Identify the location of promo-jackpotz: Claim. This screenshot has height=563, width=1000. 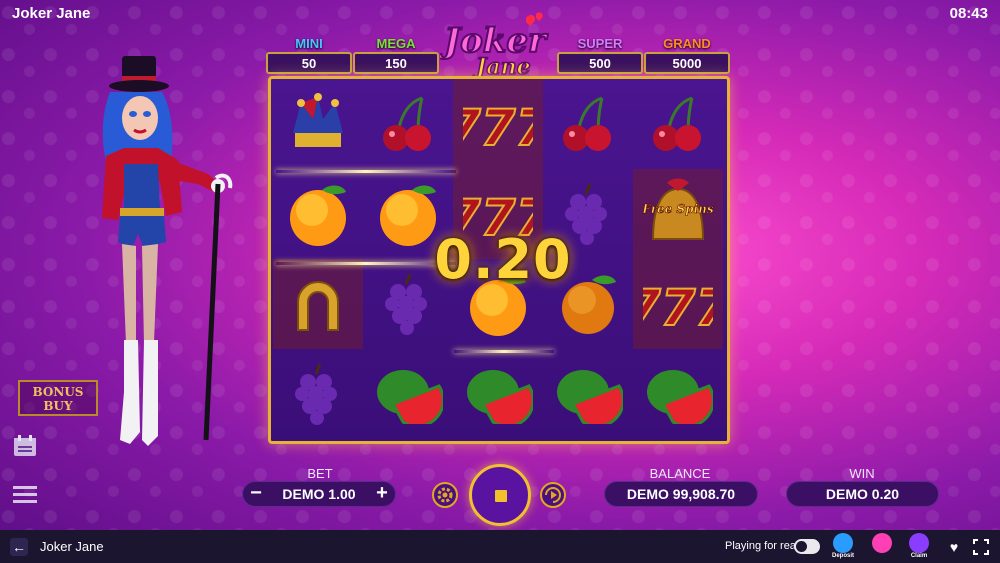
(919, 547).